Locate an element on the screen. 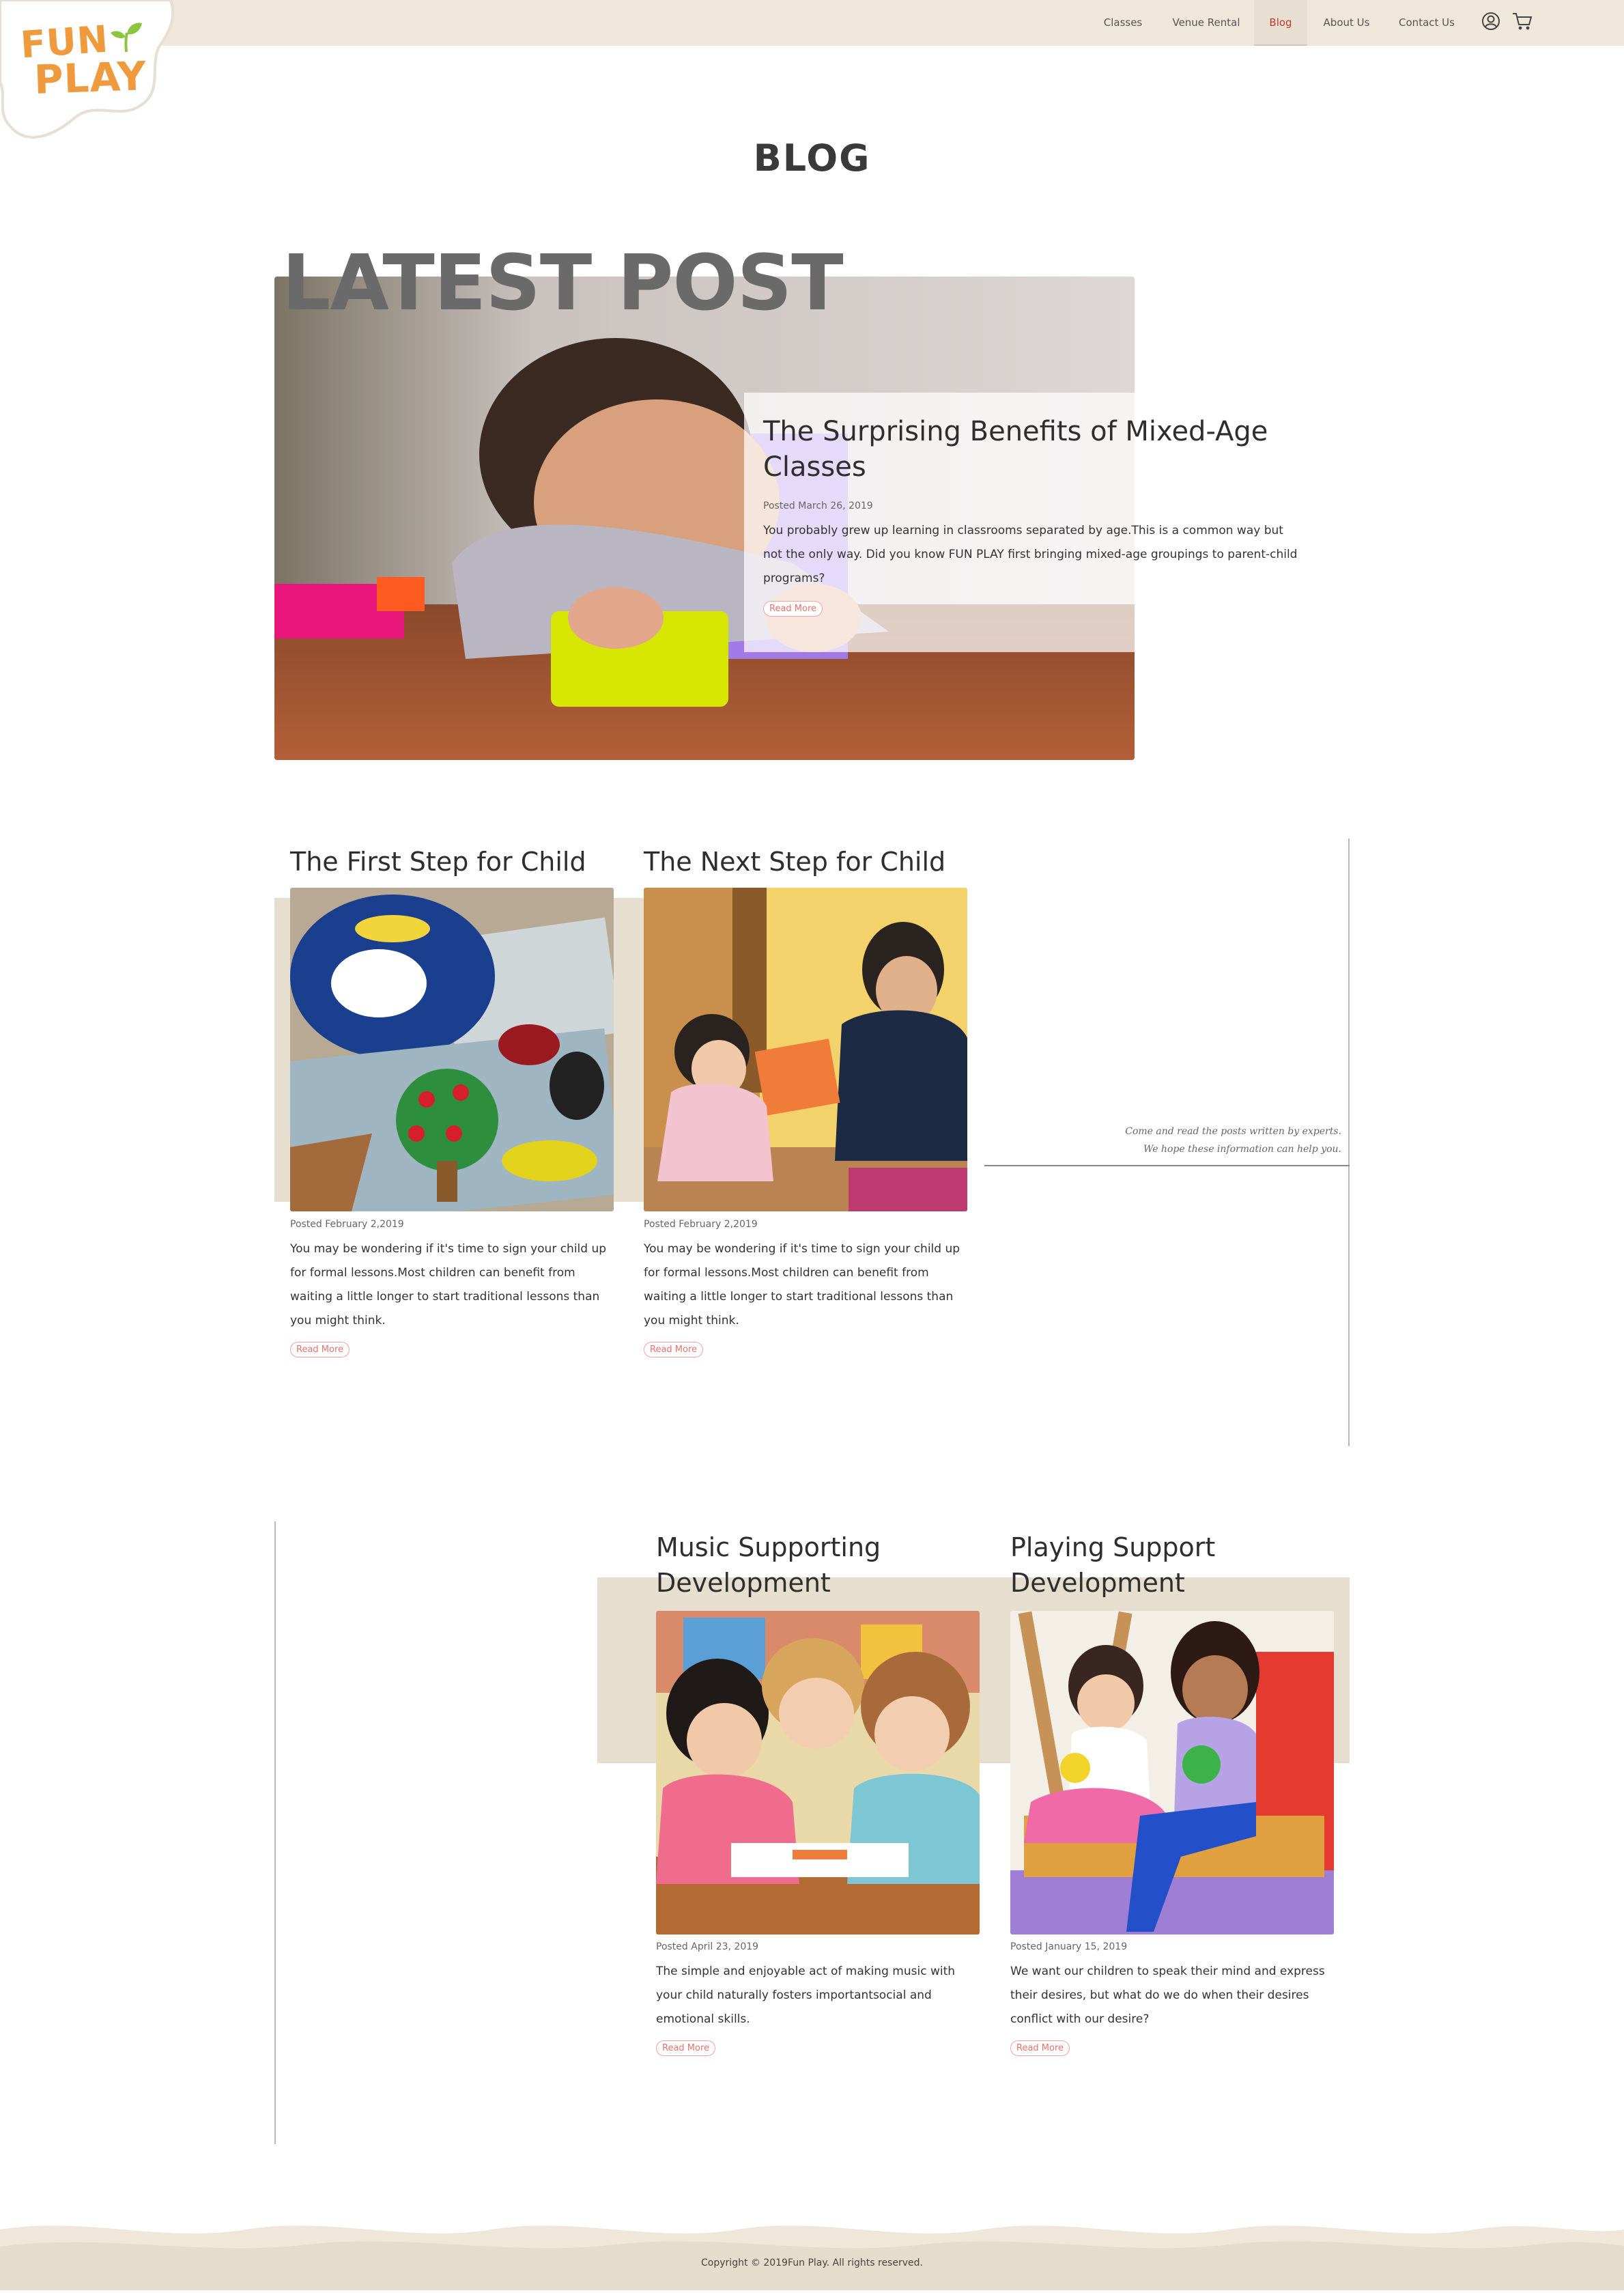 Image resolution: width=1624 pixels, height=2293 pixels. page-title: BLOG is located at coordinates (812, 158).